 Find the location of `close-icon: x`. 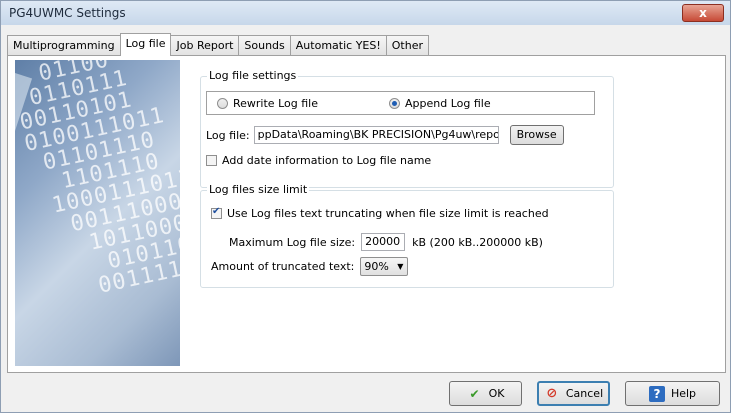

close-icon: x is located at coordinates (703, 13).